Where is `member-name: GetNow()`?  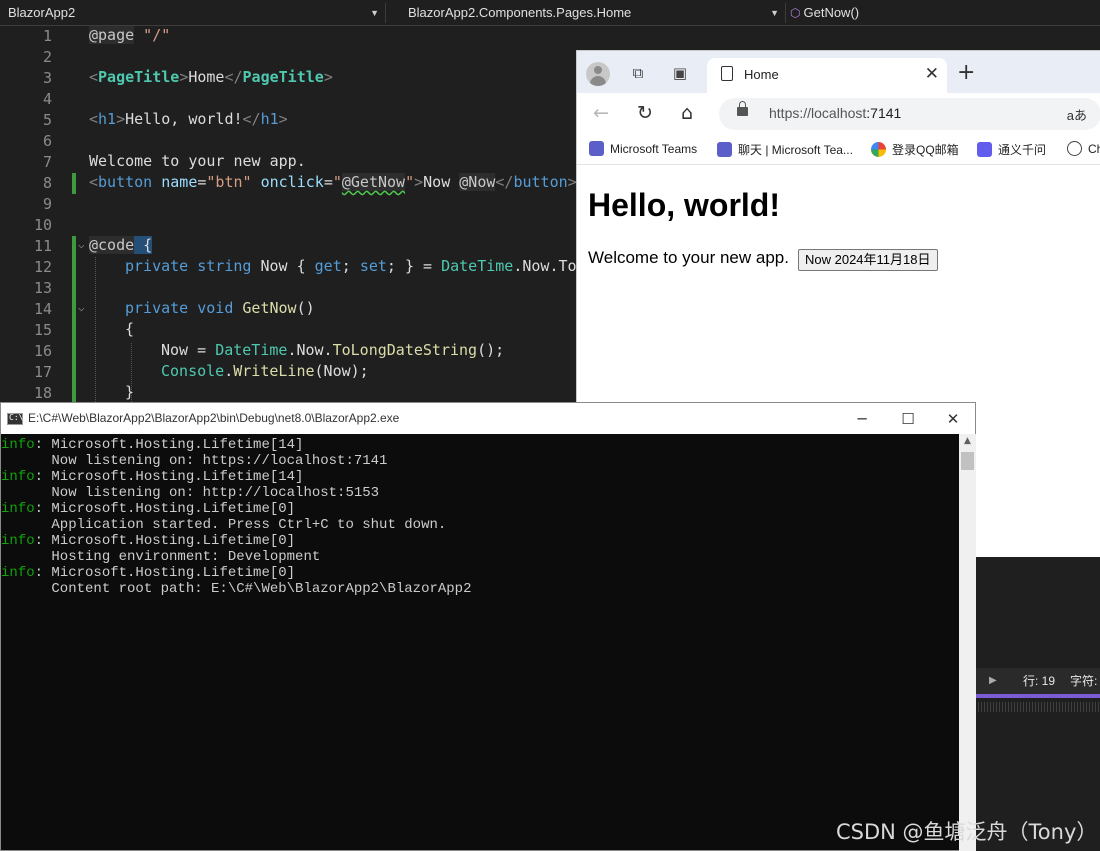 member-name: GetNow() is located at coordinates (831, 12).